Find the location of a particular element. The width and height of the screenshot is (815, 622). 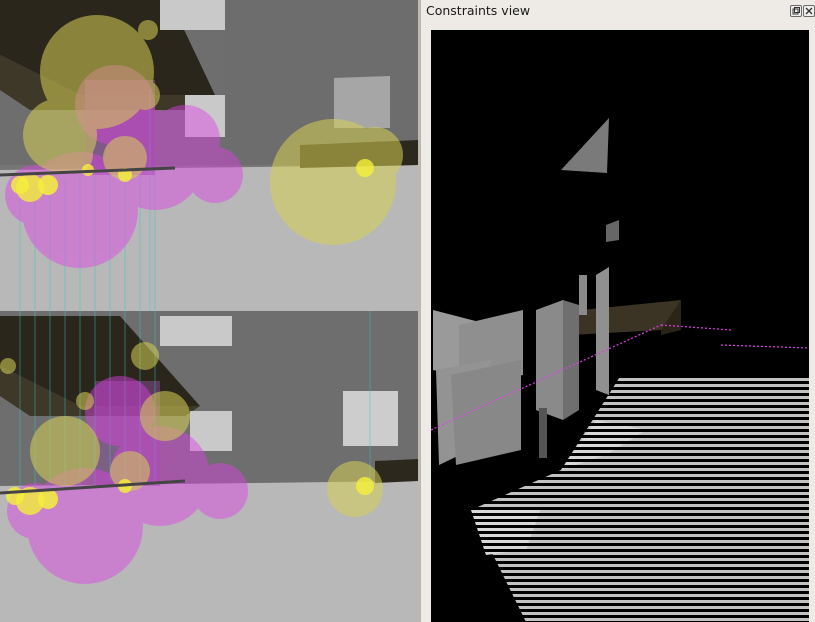

float-icon-glyph is located at coordinates (796, 11).